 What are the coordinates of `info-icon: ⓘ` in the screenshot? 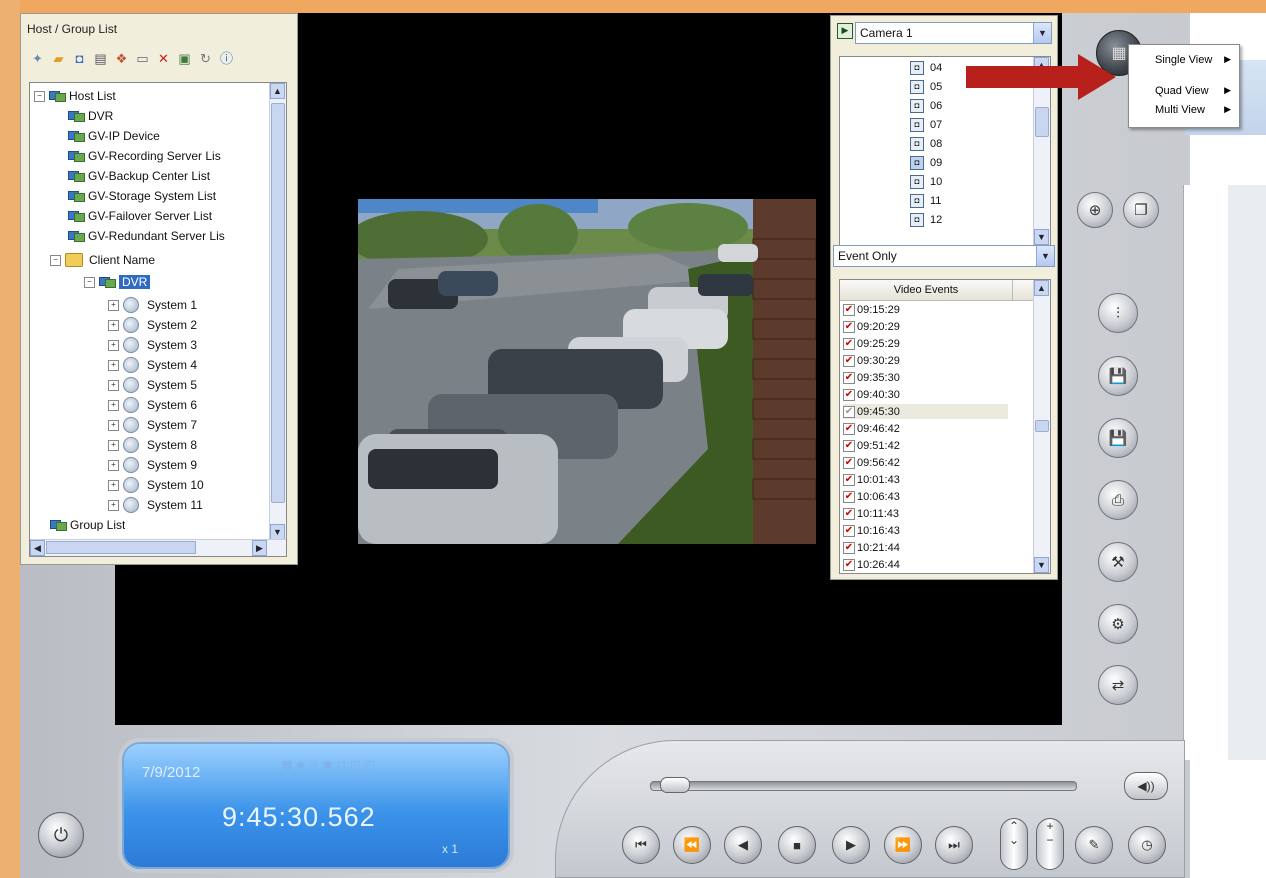 It's located at (226, 58).